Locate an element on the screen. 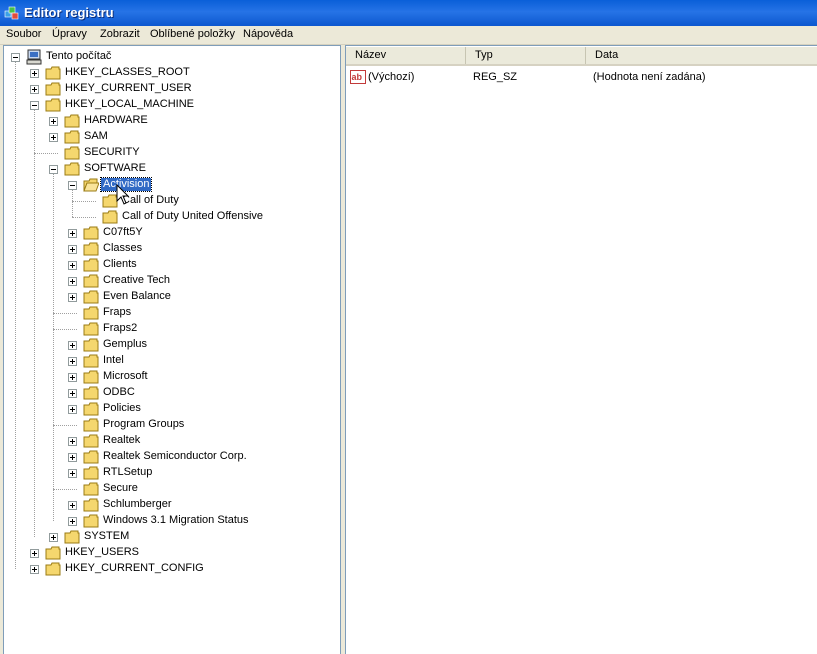 Image resolution: width=817 pixels, height=654 pixels. title-bar: Editor registru is located at coordinates (408, 13).